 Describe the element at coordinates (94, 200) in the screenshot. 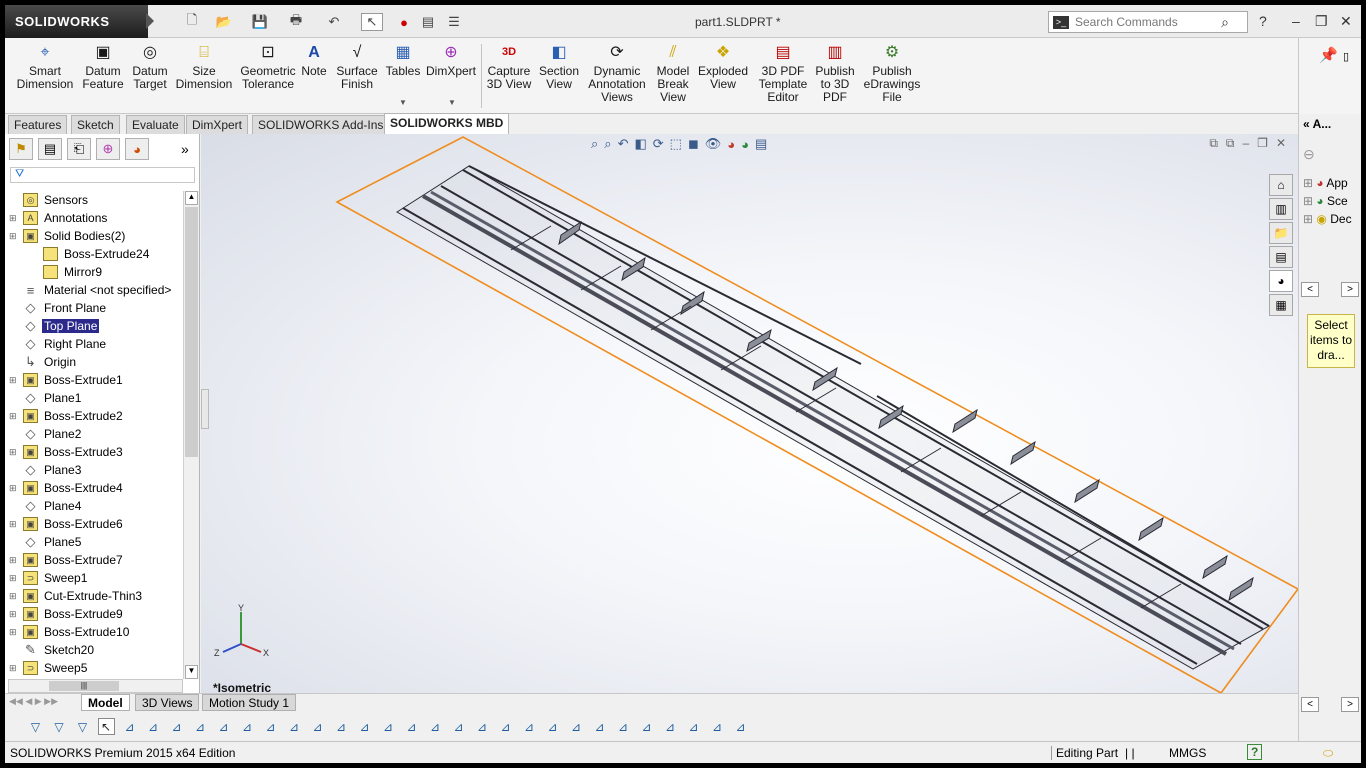

I see `tree-node: ◎ Sensors` at that location.